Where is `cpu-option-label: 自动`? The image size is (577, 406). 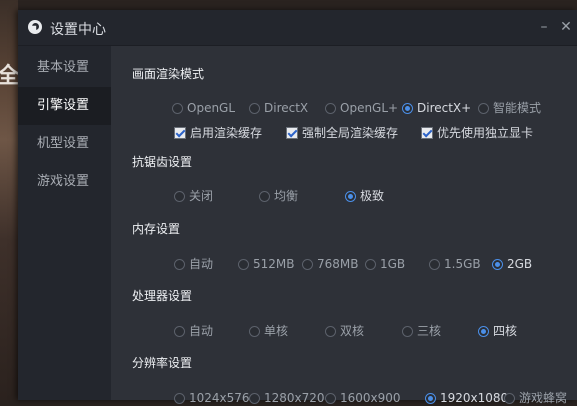 cpu-option-label: 自动 is located at coordinates (201, 331).